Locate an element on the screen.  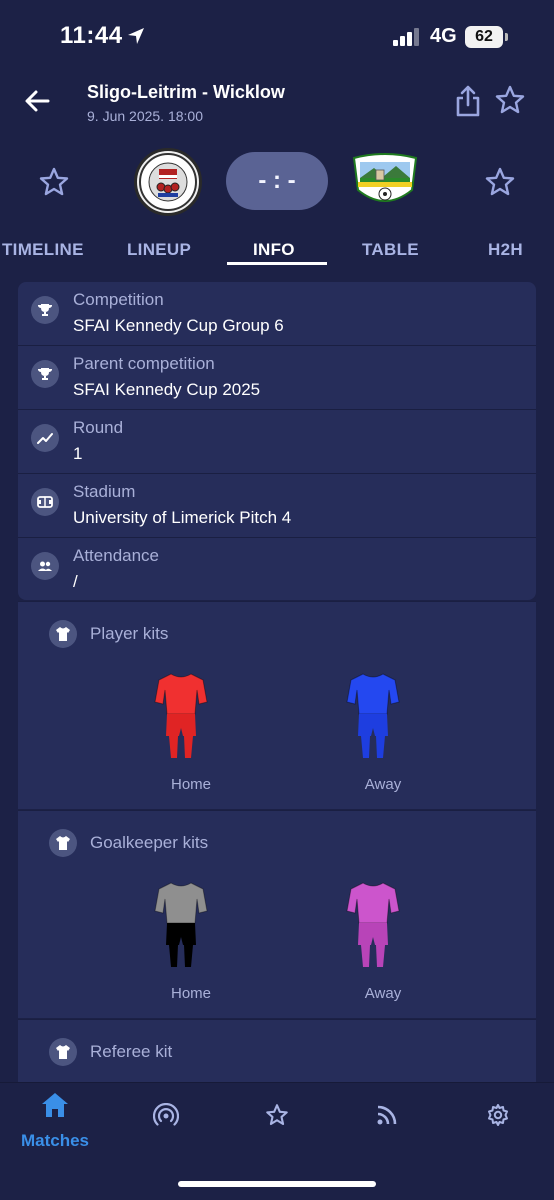
nav-favorites is located at coordinates (277, 1111).